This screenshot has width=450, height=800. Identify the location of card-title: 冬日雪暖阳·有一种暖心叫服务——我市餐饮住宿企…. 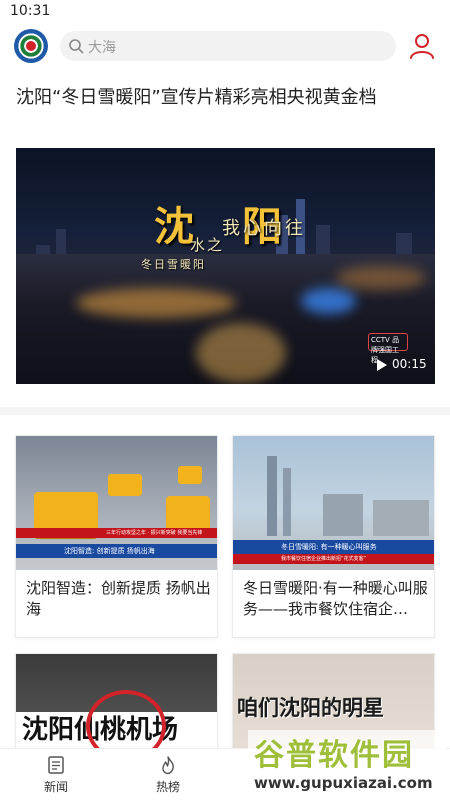
(335, 598).